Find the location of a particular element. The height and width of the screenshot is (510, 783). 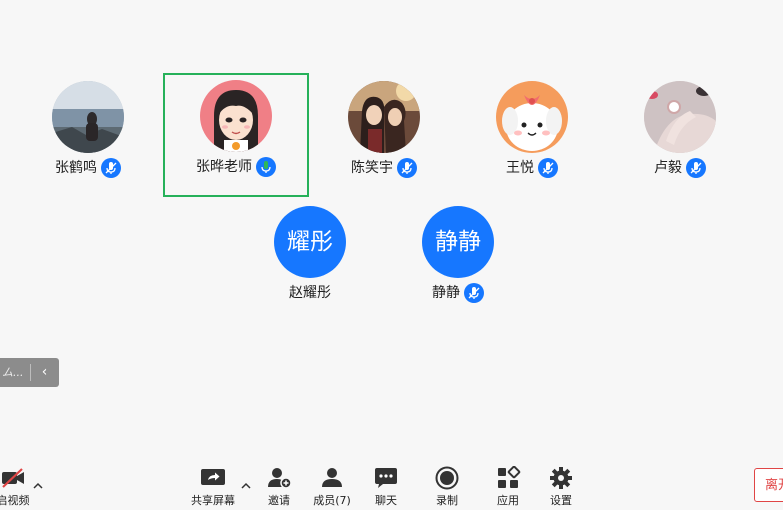

participant-tile: 静静 静静 is located at coordinates (458, 261).